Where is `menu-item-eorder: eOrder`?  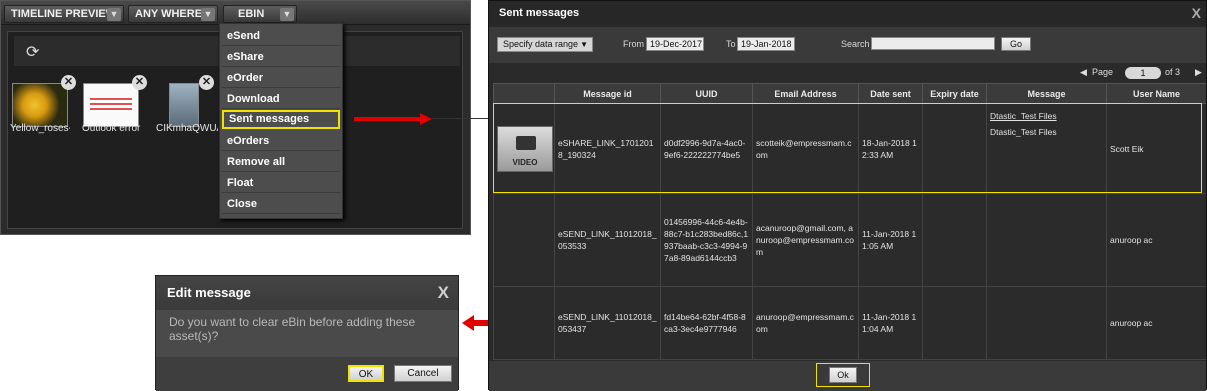
menu-item-eorder: eOrder is located at coordinates (281, 78).